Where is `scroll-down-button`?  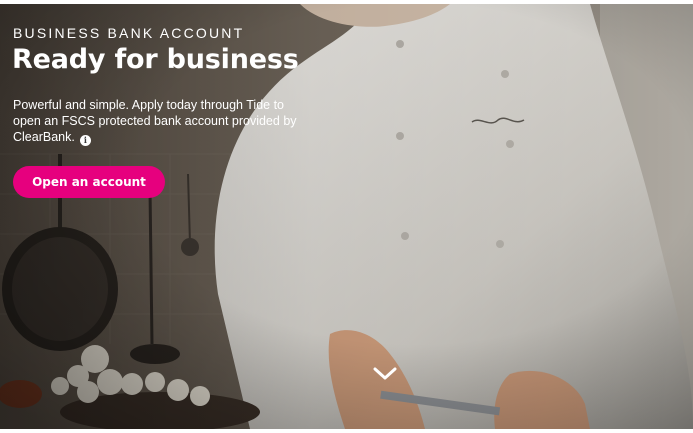
scroll-down-button is located at coordinates (385, 374).